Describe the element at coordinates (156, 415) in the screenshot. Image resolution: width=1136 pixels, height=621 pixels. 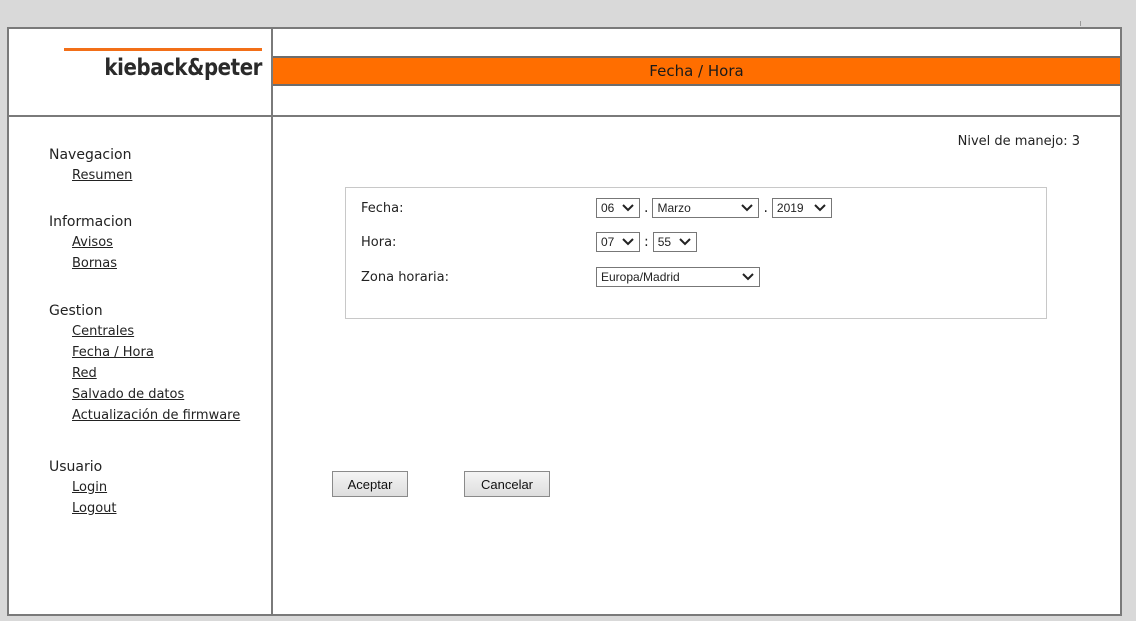
I see `nav-link-actualizacion-firmware: Actualización de firmware` at that location.